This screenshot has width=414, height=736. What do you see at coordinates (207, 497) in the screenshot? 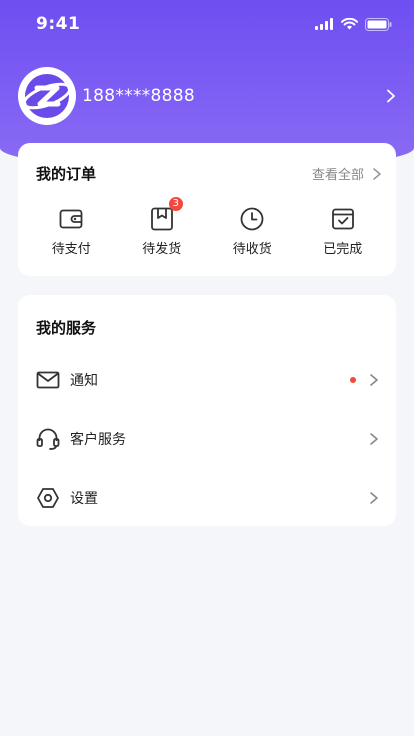
I see `service-item-settings: 设置` at bounding box center [207, 497].